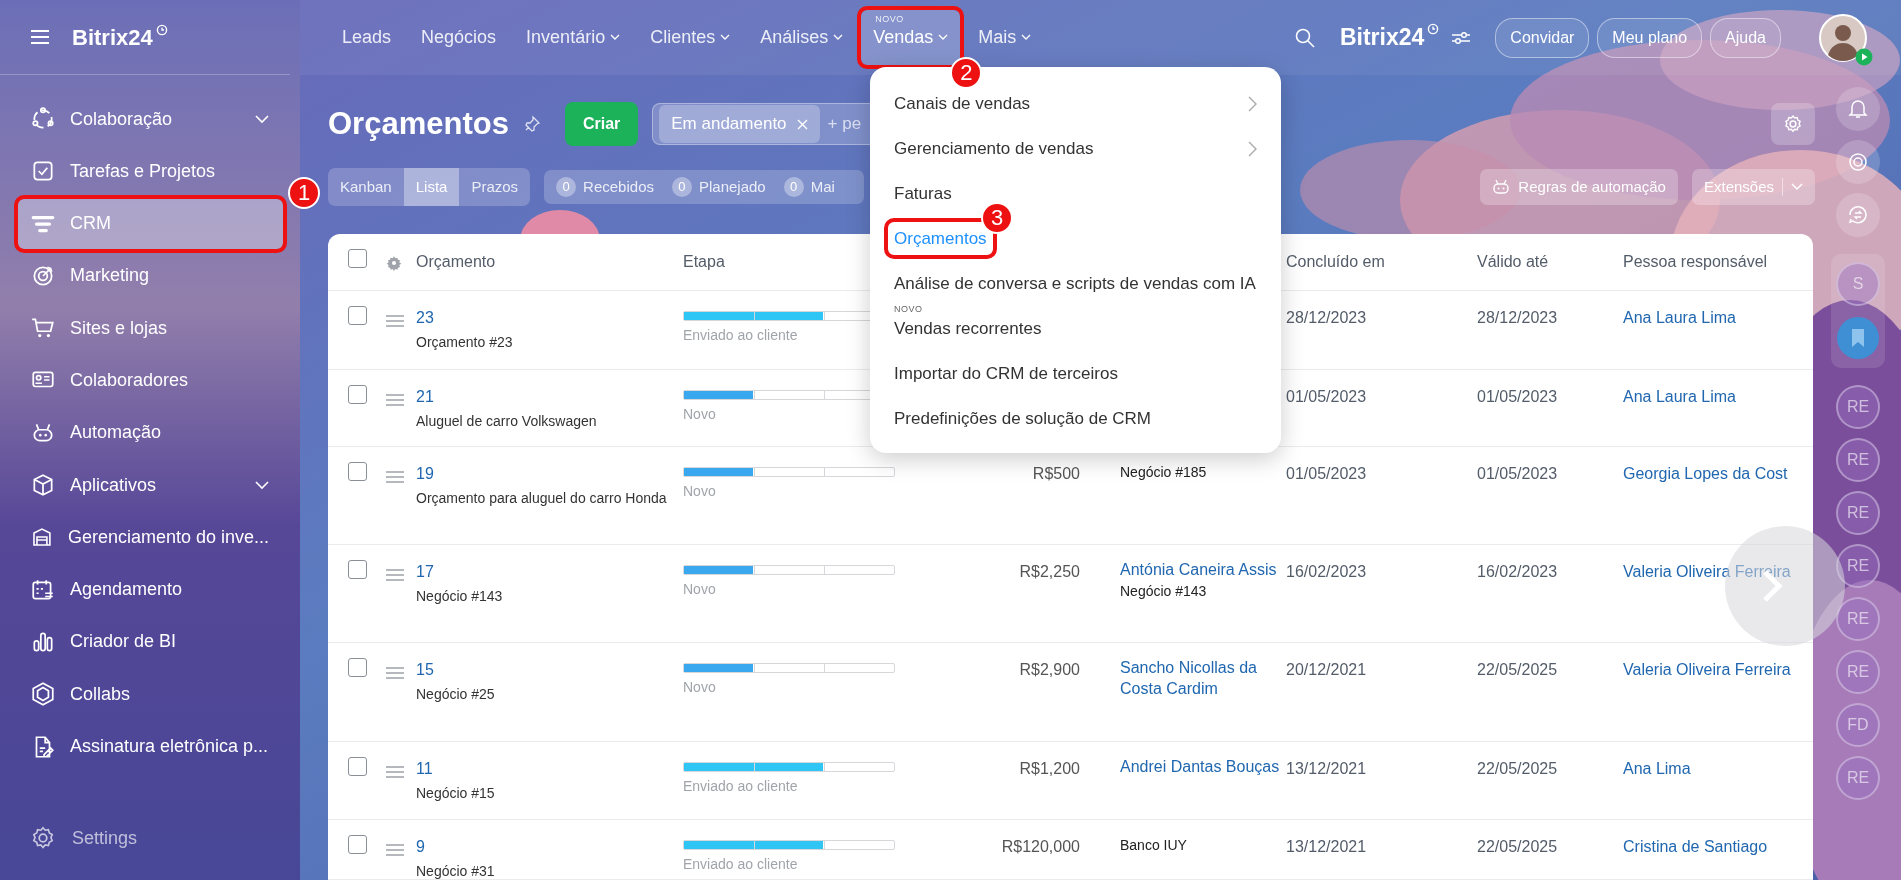  What do you see at coordinates (464, 342) in the screenshot?
I see `quote-title: Orçamento #23` at bounding box center [464, 342].